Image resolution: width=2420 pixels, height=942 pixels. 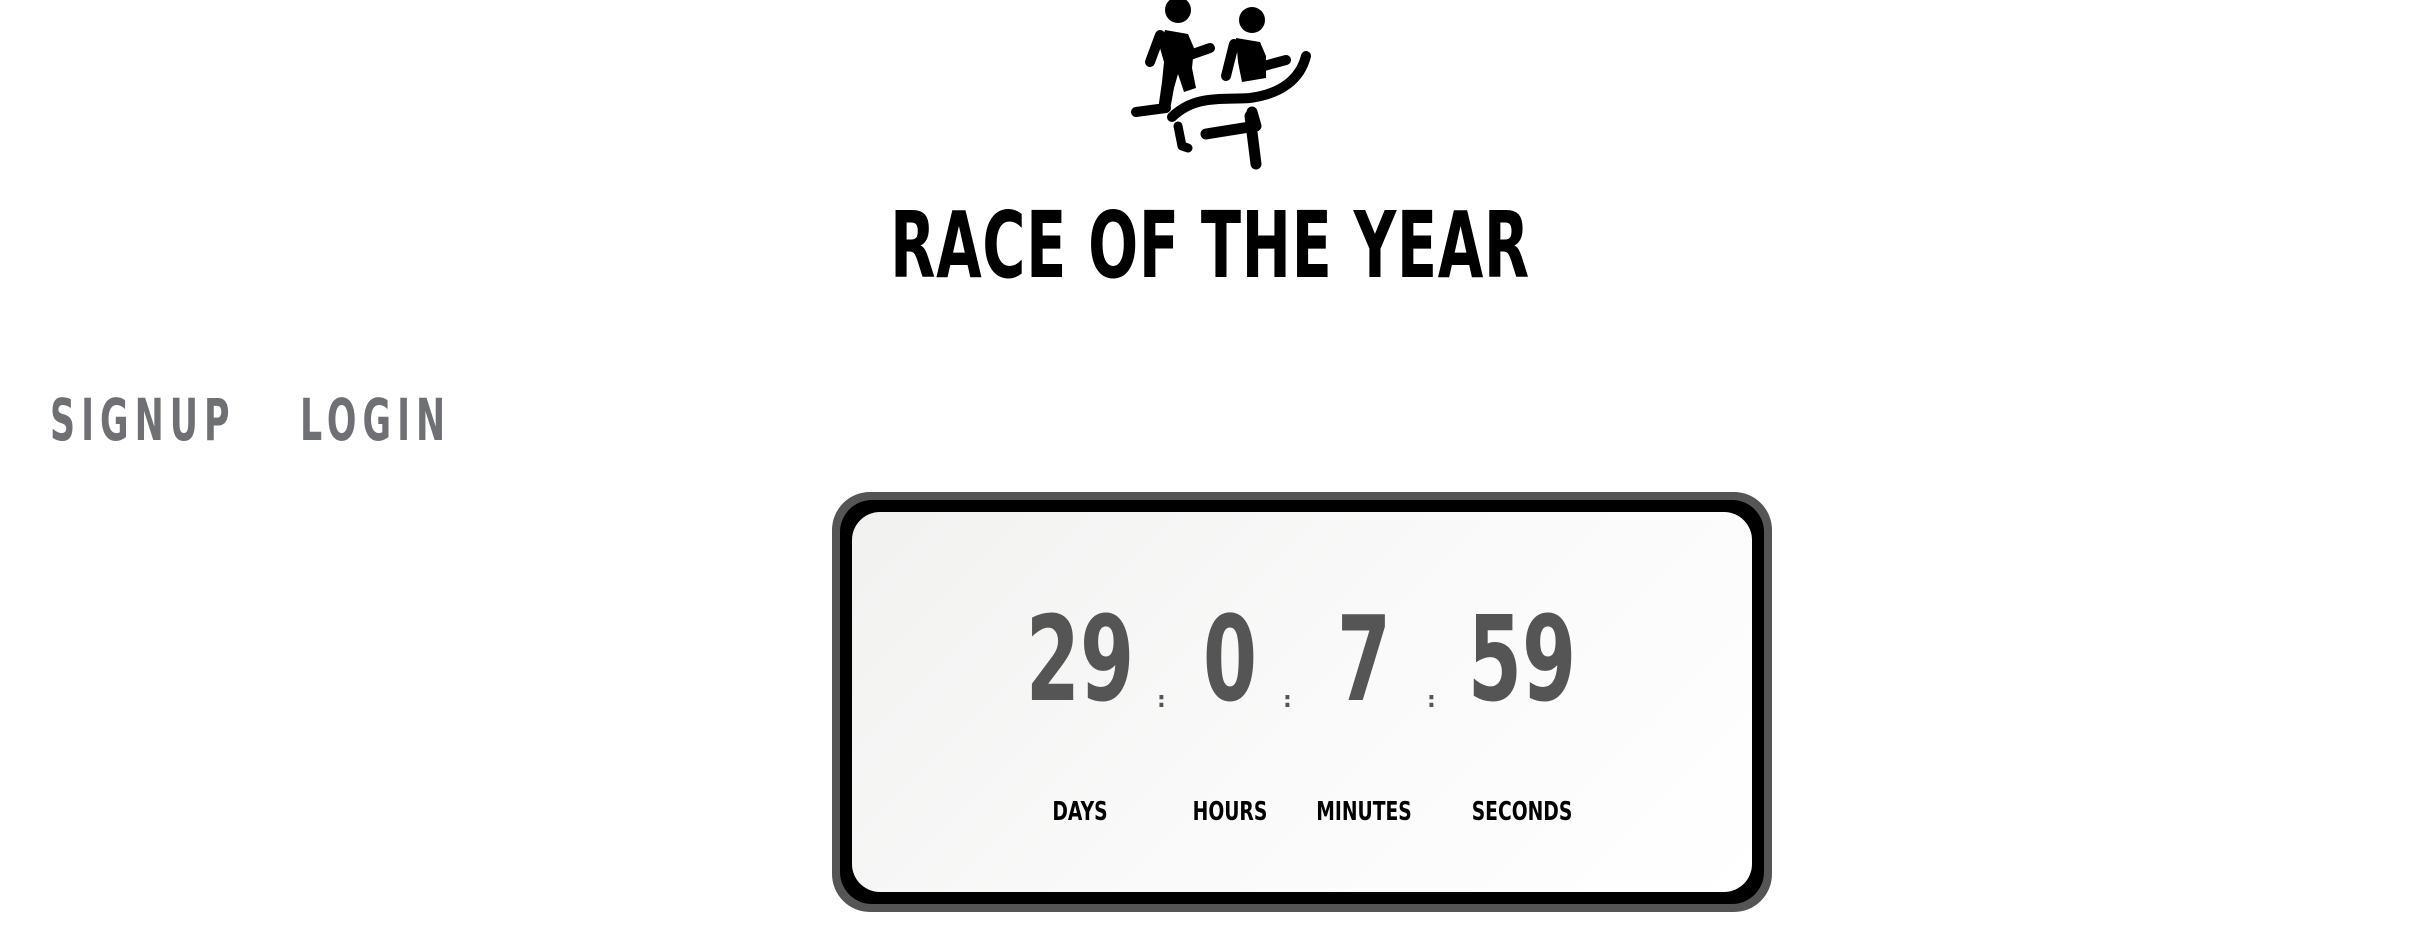 What do you see at coordinates (1210, 245) in the screenshot?
I see `page-title: RACE OF THE YEAR` at bounding box center [1210, 245].